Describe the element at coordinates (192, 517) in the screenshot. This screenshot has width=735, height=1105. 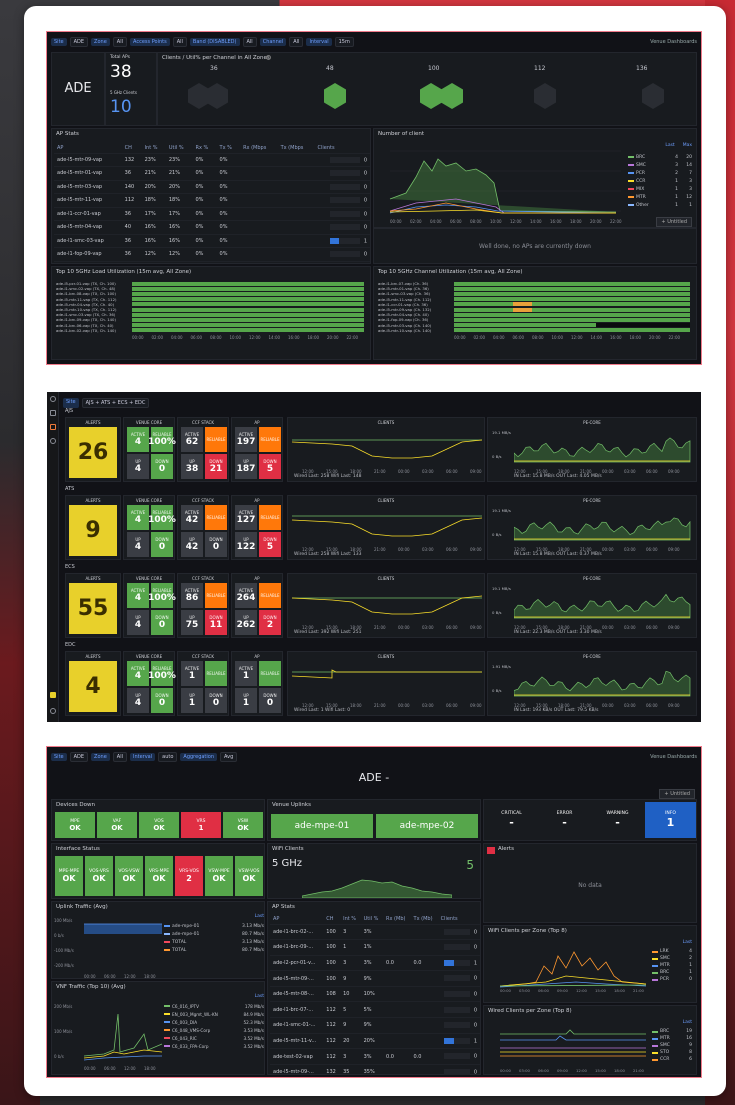
I see `active-stat: ACTIVE 42` at that location.